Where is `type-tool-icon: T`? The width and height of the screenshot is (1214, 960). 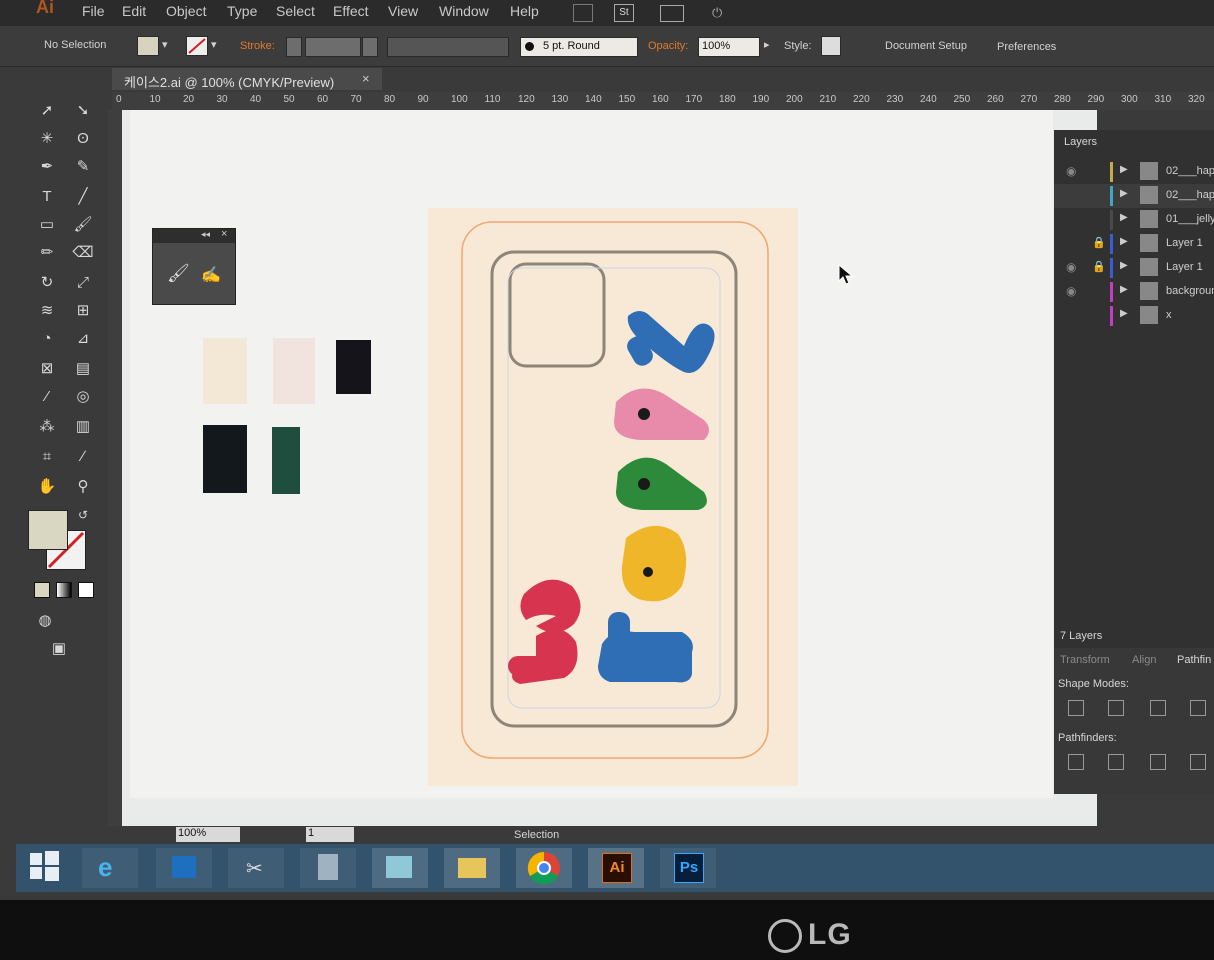
type-tool-icon: T is located at coordinates (47, 197).